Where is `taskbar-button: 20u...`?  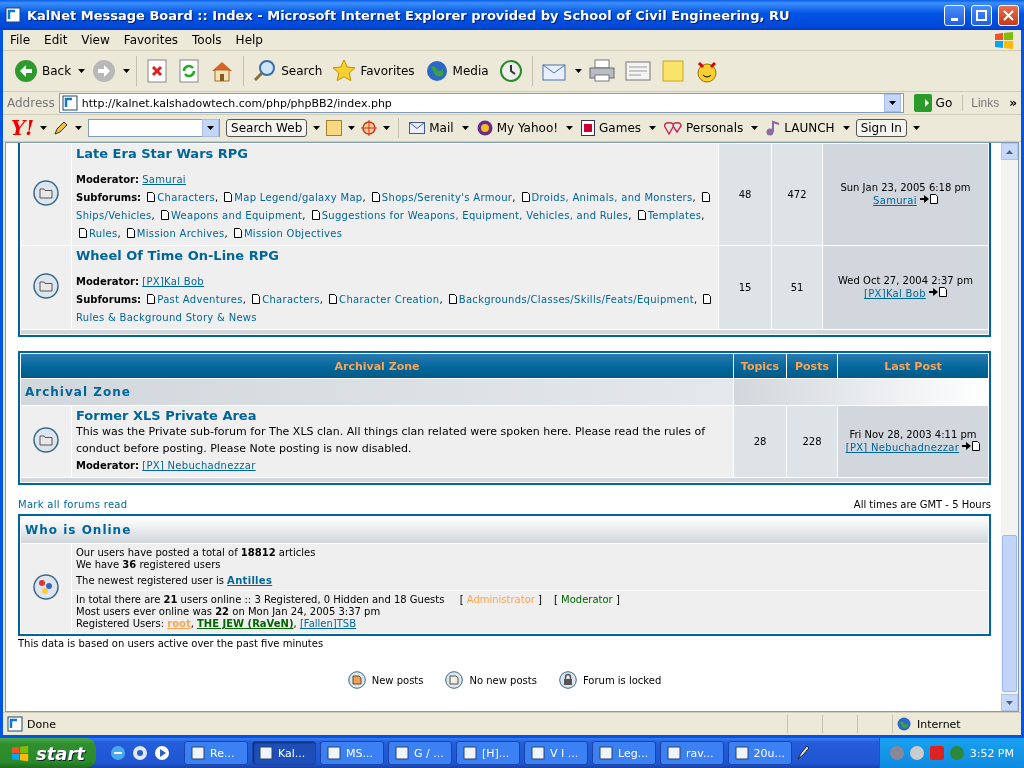
taskbar-button: 20u... is located at coordinates (760, 753).